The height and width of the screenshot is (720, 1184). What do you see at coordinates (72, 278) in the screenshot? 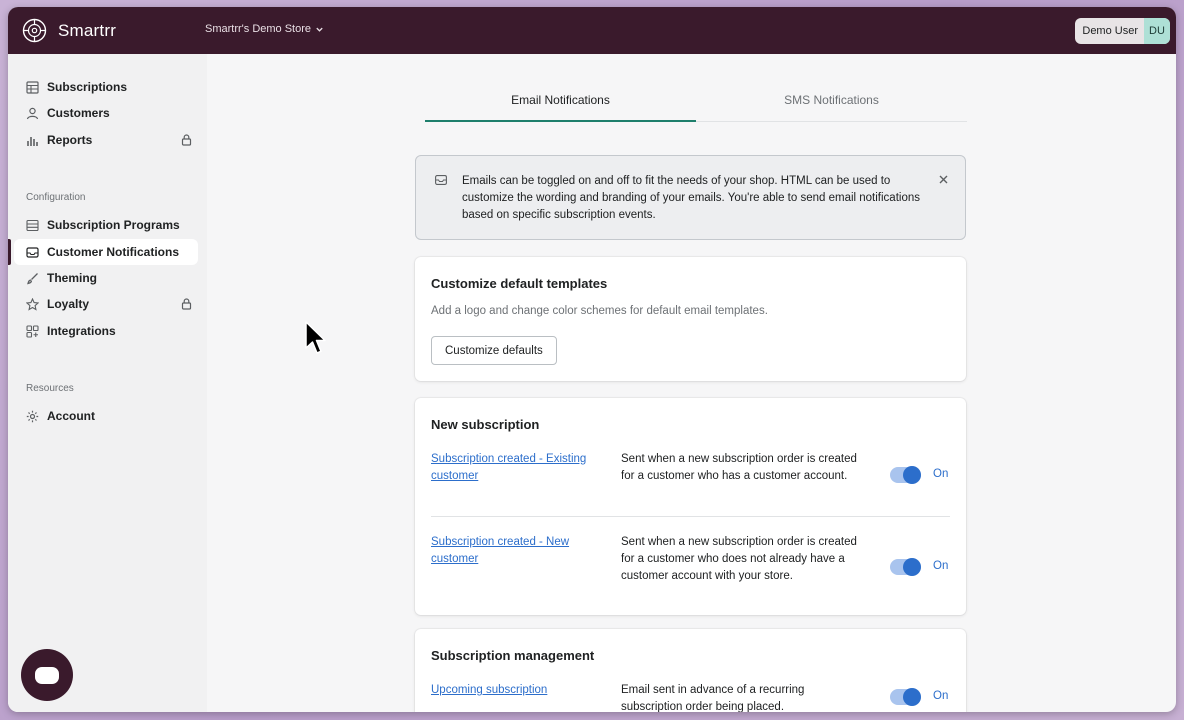
I see `sidebar-item-label: Theming` at bounding box center [72, 278].